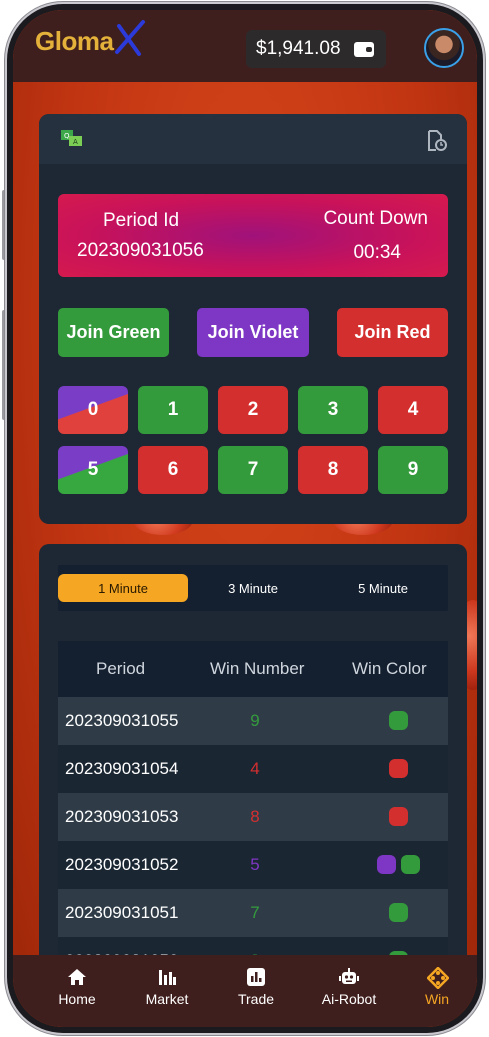  Describe the element at coordinates (93, 470) in the screenshot. I see `number-button-5: 5` at that location.